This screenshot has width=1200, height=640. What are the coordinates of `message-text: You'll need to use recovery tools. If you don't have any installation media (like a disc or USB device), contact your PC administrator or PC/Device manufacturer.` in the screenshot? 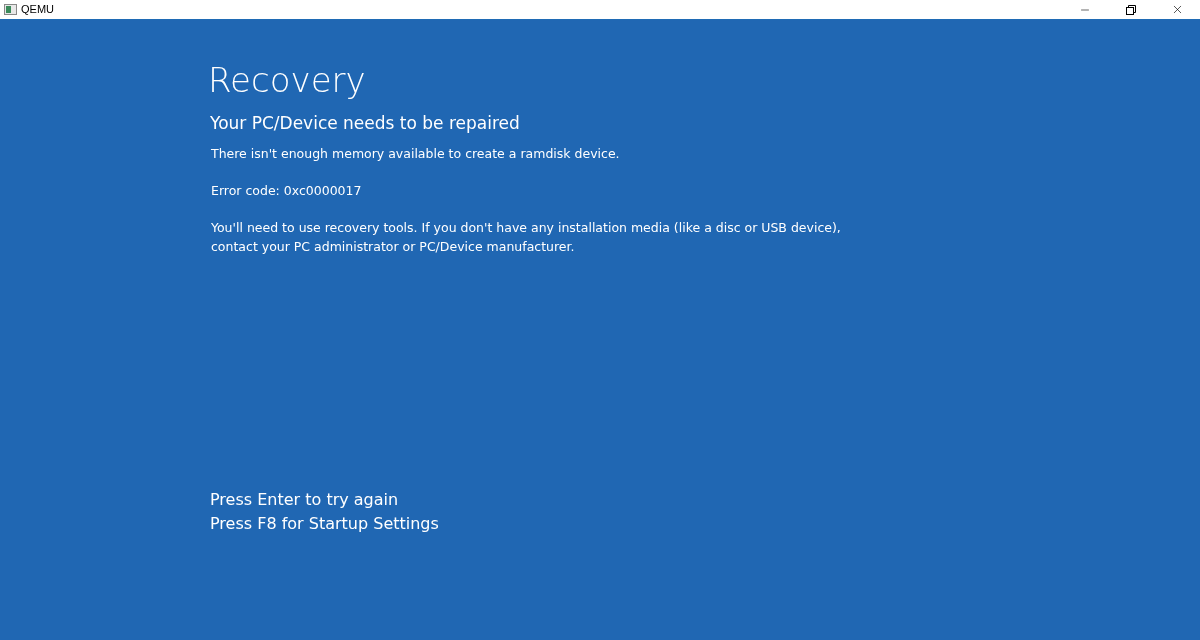 It's located at (526, 237).